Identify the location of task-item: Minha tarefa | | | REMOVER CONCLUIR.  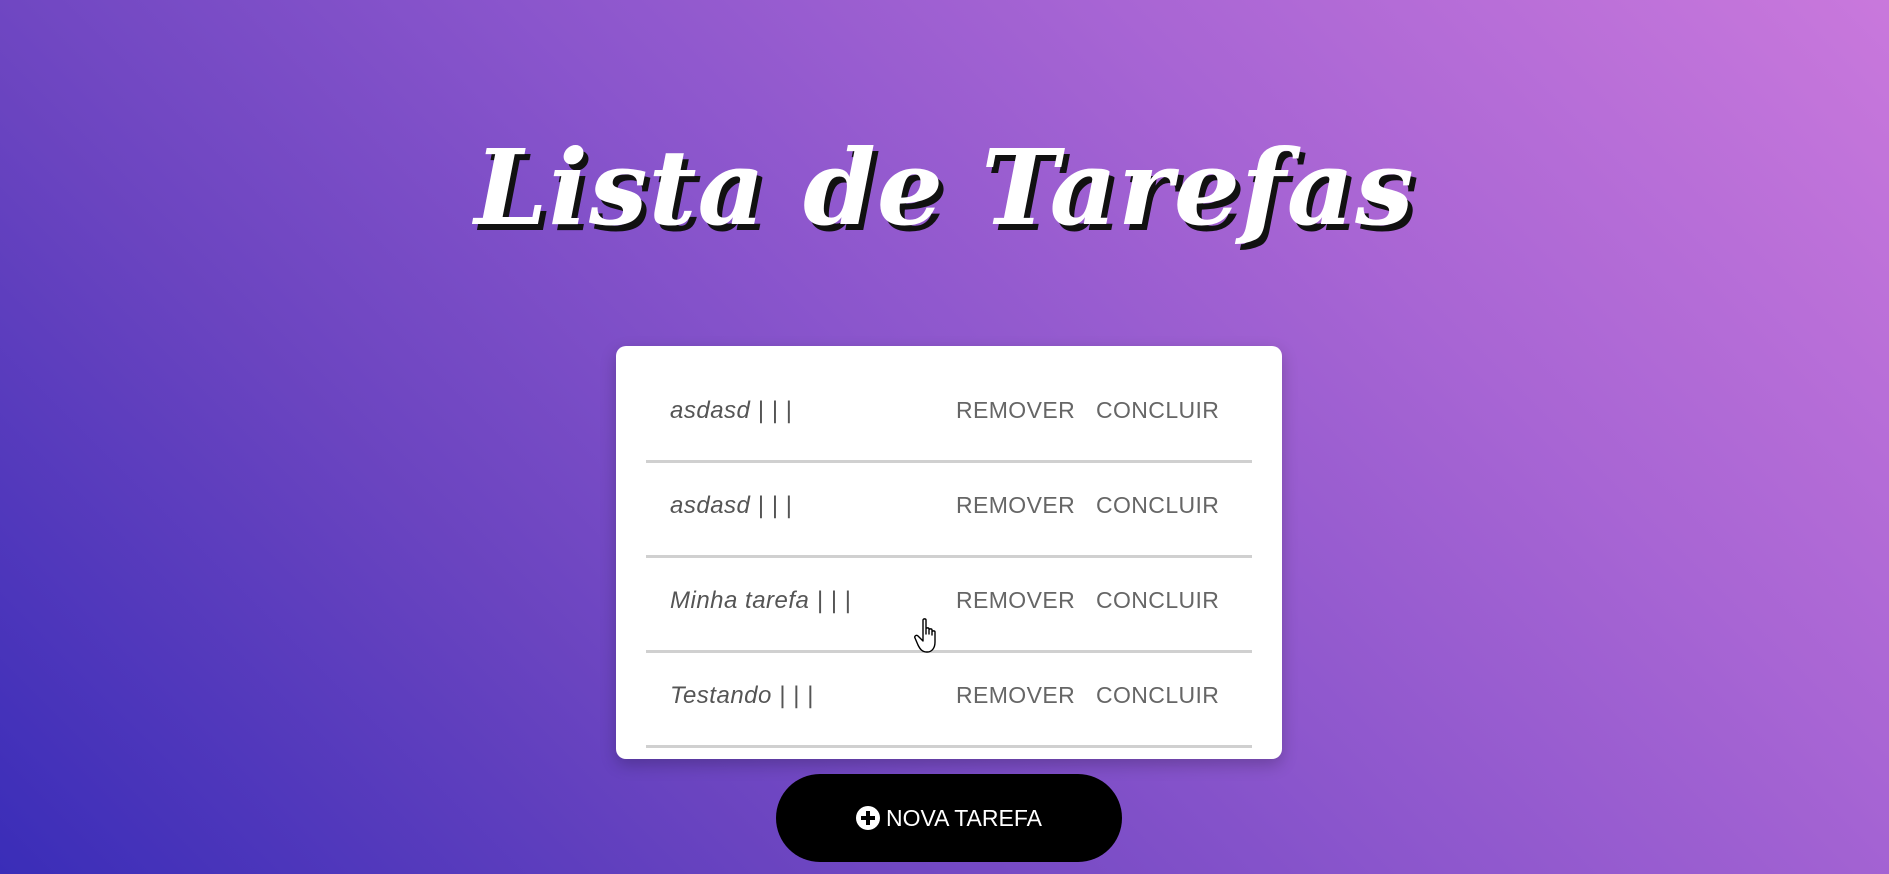
(949, 606).